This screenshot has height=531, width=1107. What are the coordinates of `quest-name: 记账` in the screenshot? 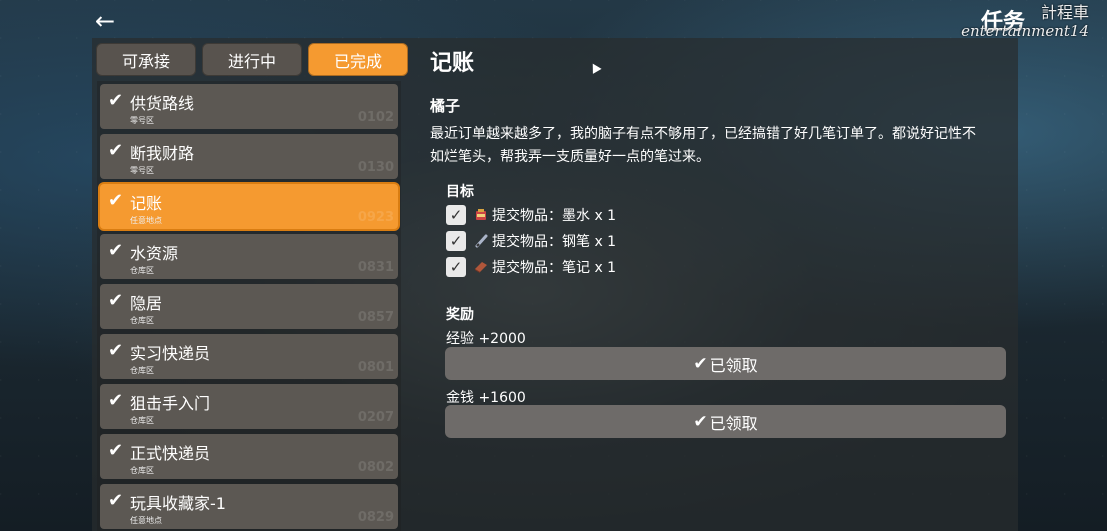 It's located at (146, 203).